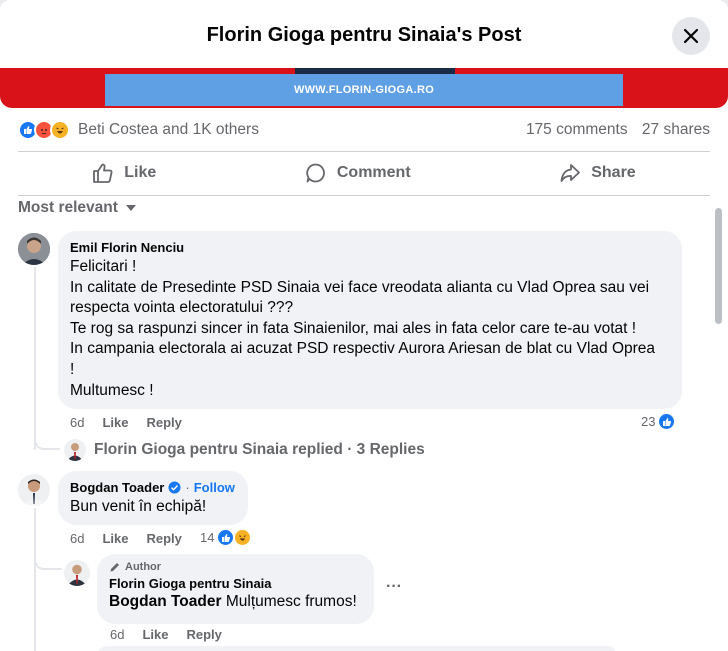  I want to click on reaction-count: 23, so click(648, 421).